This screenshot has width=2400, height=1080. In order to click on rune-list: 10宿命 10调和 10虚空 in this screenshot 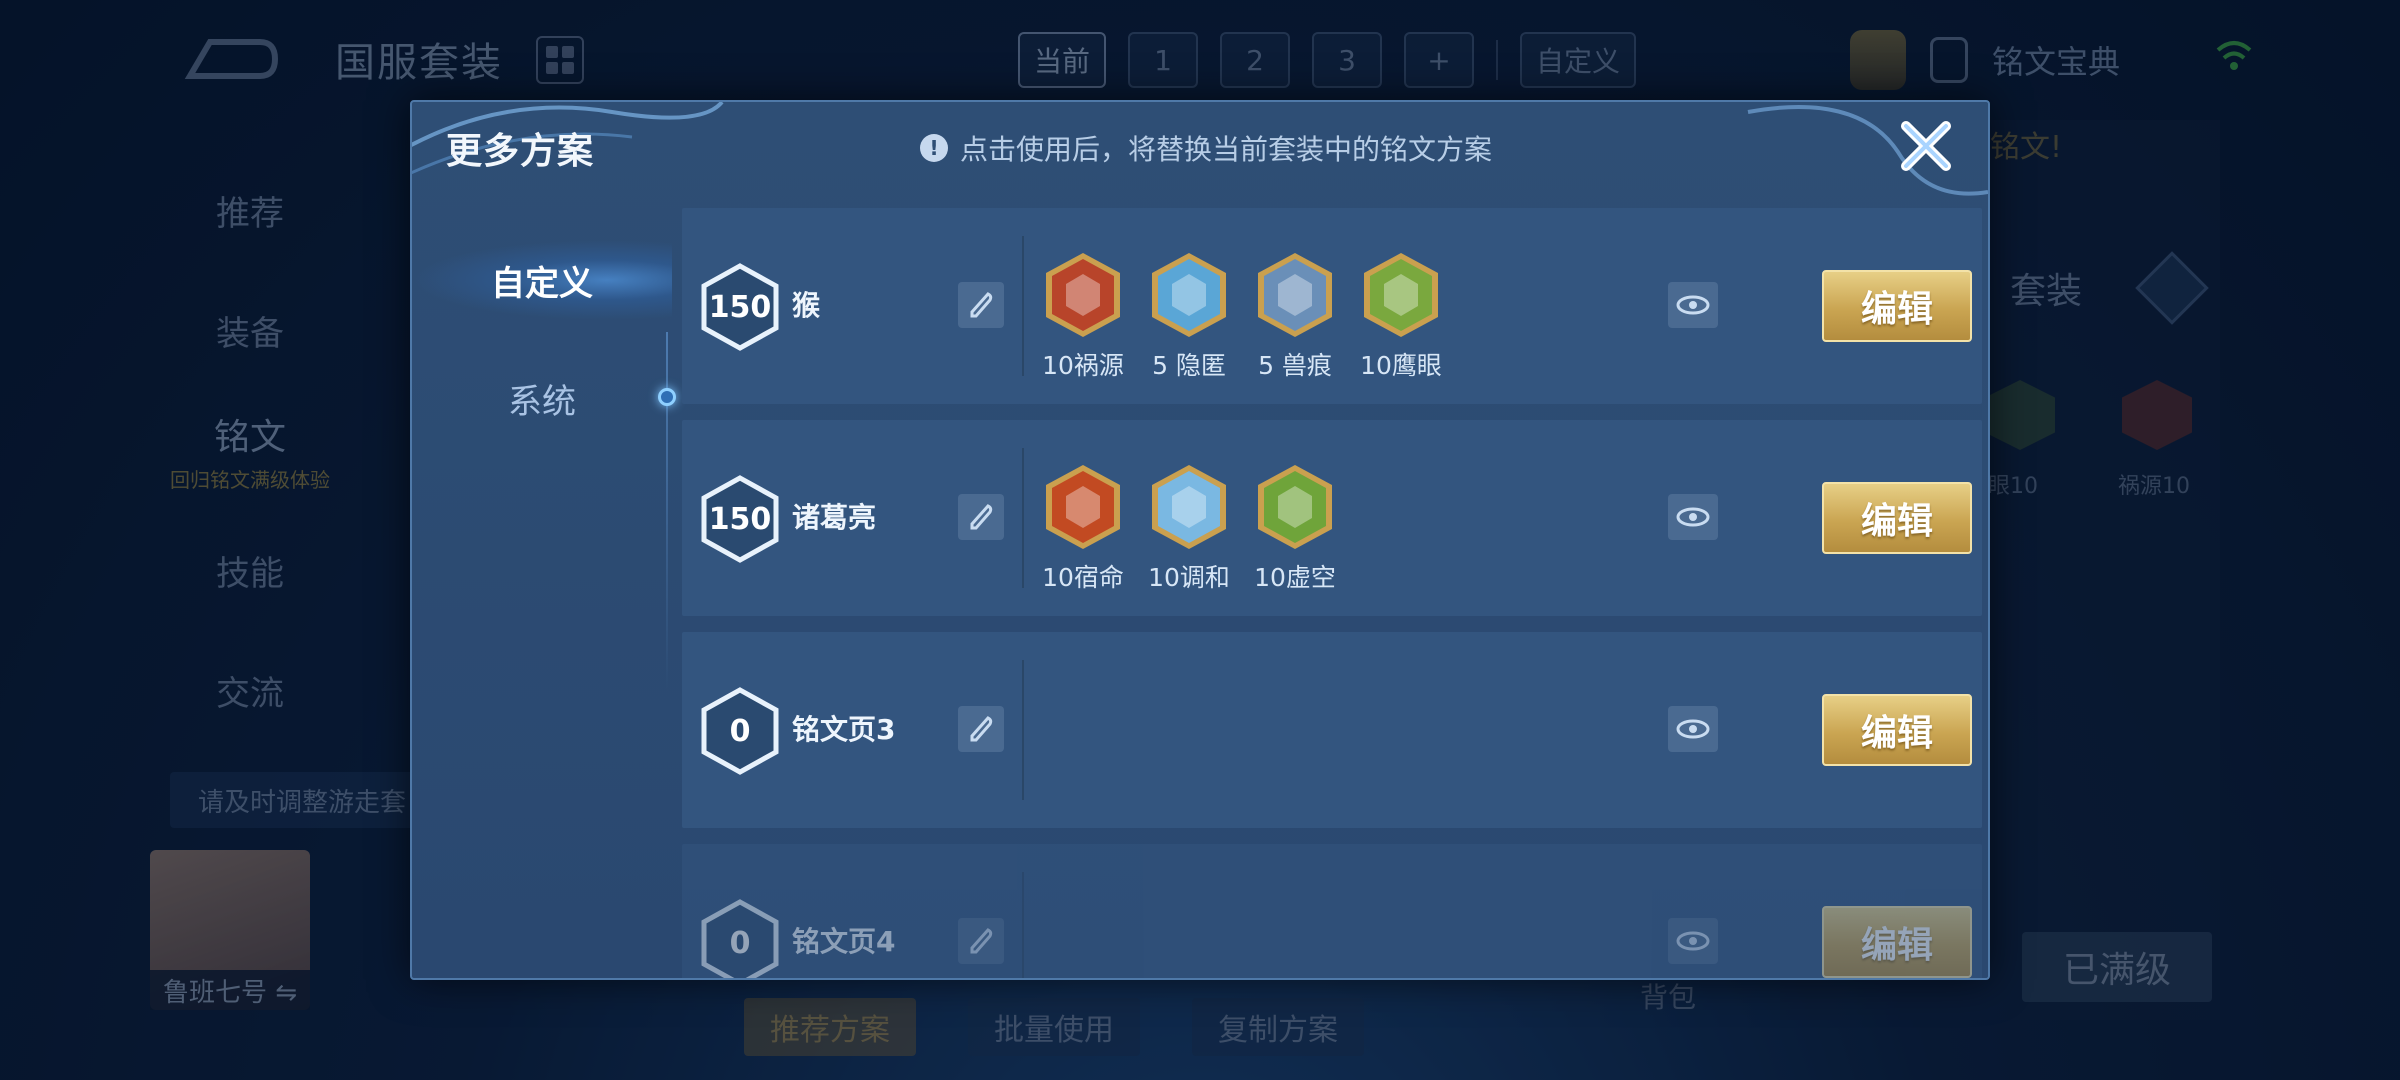, I will do `click(1189, 528)`.